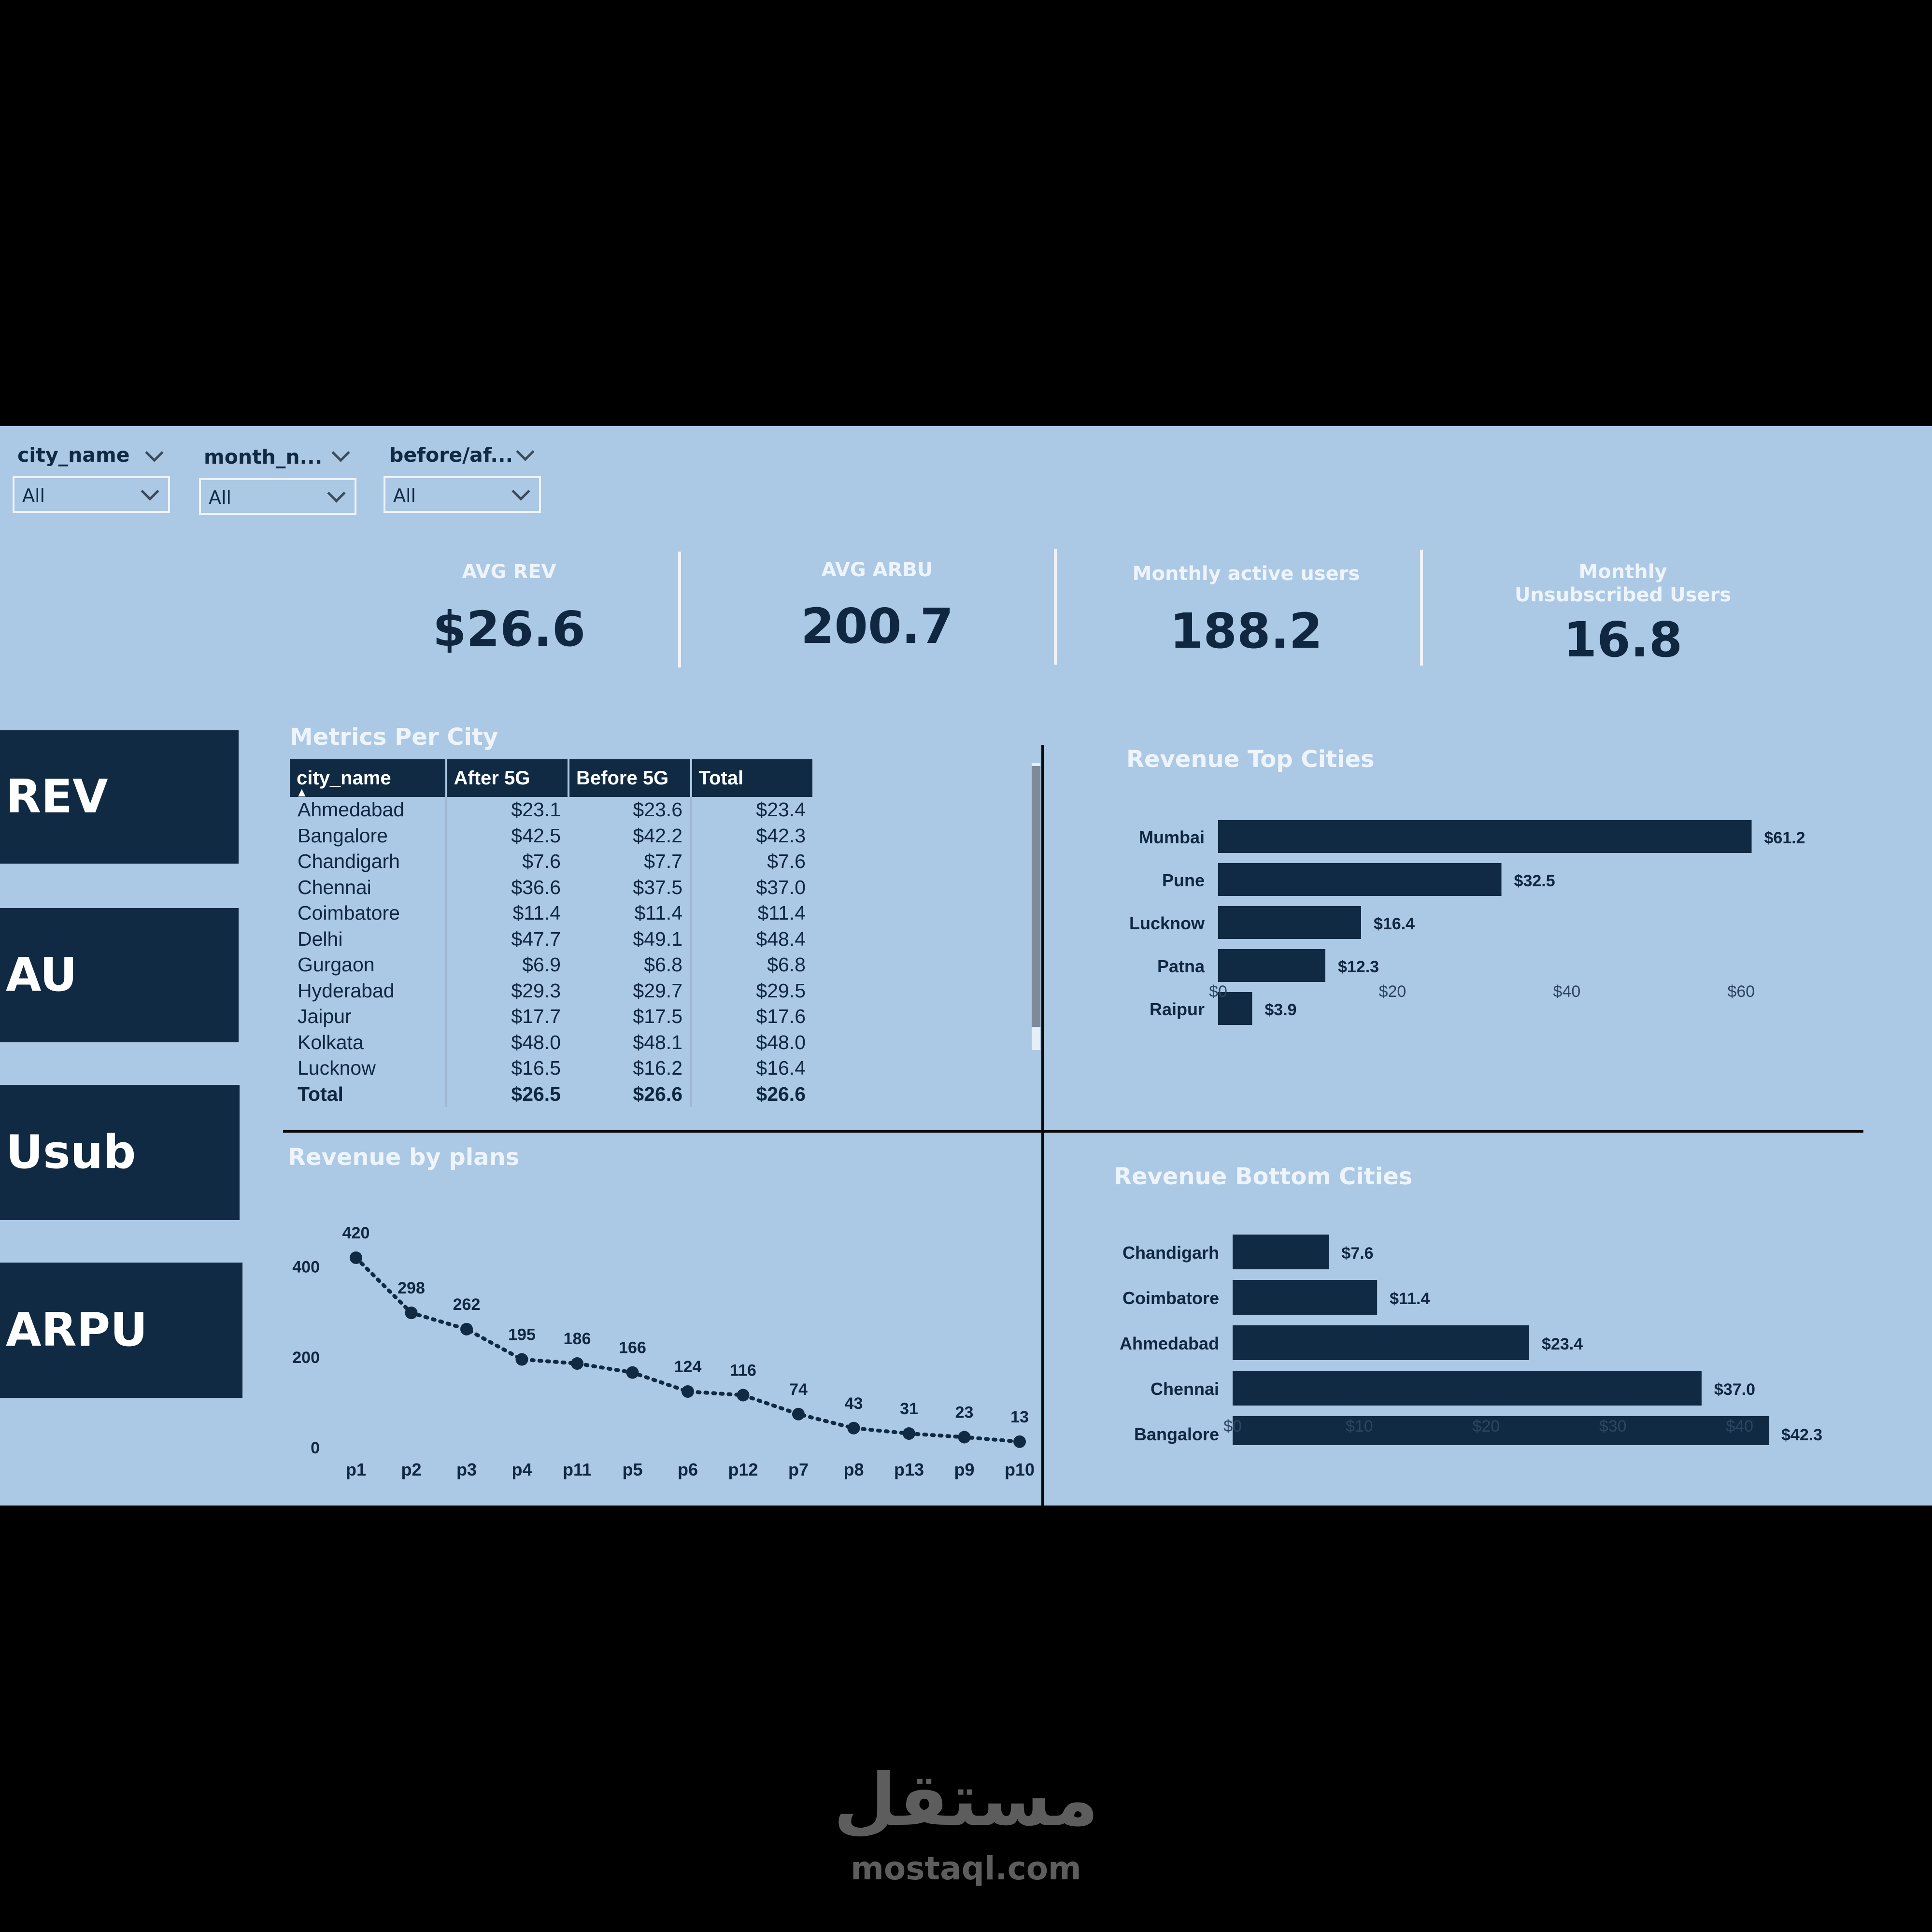  What do you see at coordinates (121, 1330) in the screenshot?
I see `nav-button-arpu: ARPU` at bounding box center [121, 1330].